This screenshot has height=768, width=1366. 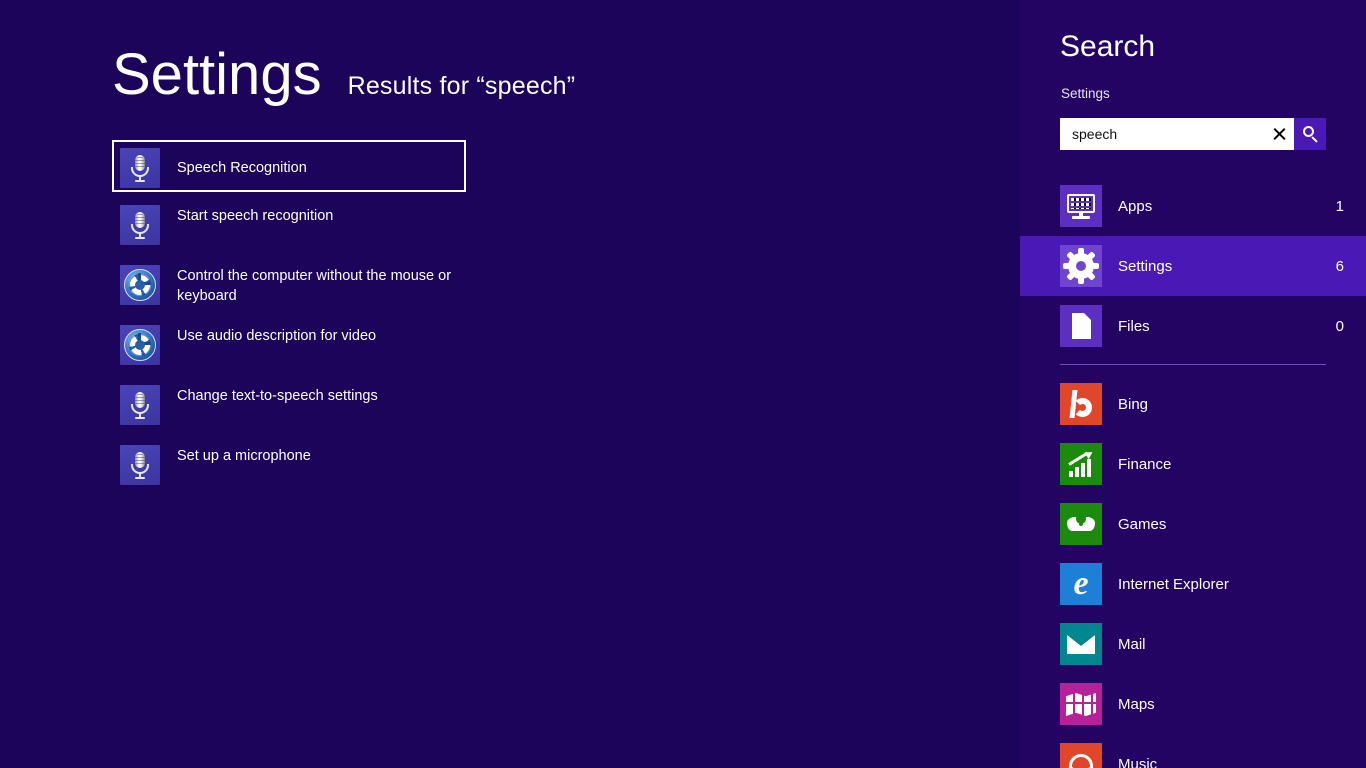 What do you see at coordinates (1279, 134) in the screenshot?
I see `close-icon` at bounding box center [1279, 134].